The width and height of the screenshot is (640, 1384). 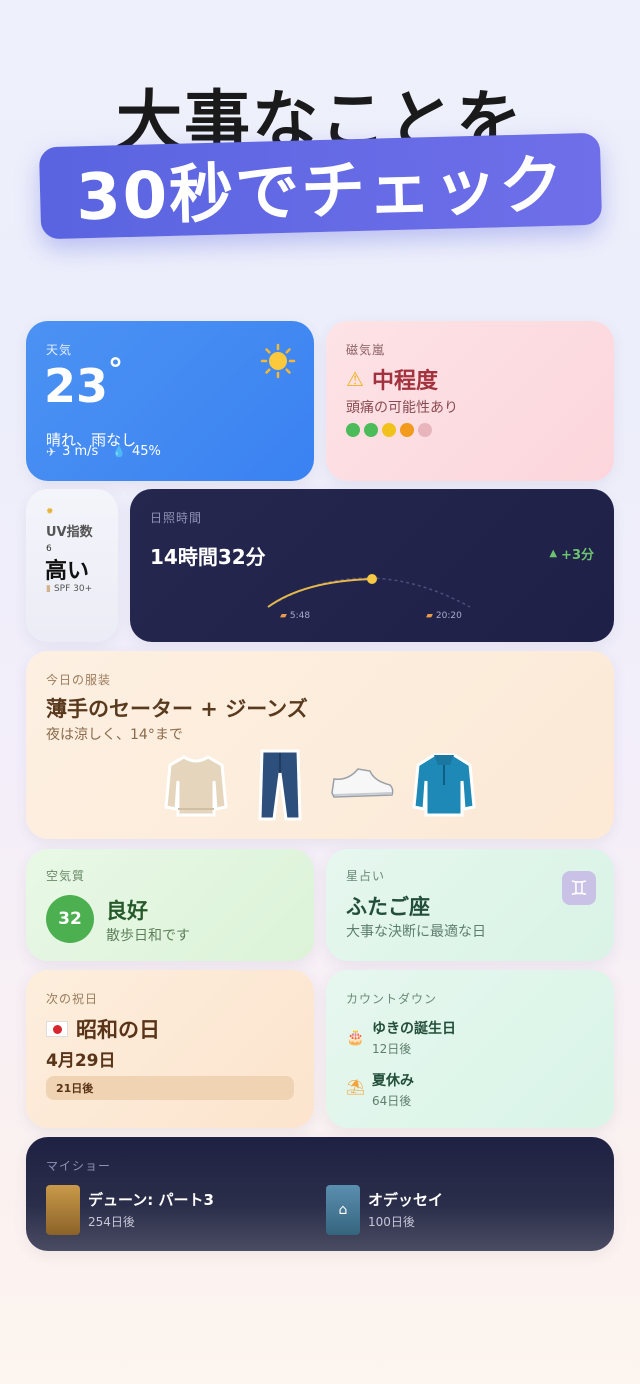 I want to click on sunset-icon: ▰, so click(x=429, y=616).